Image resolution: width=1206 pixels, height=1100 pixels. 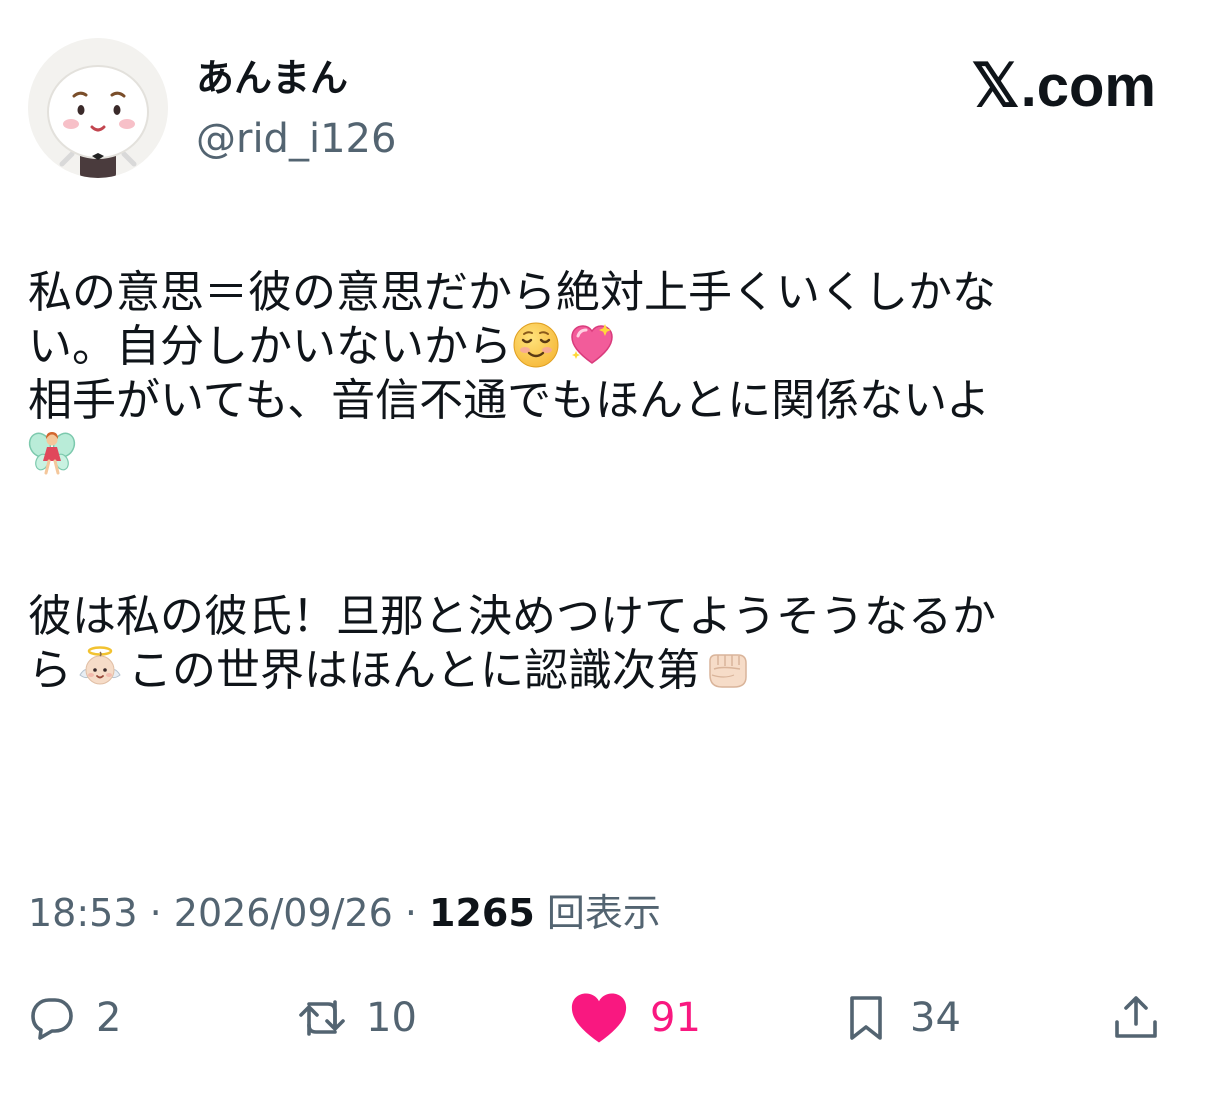 I want to click on retweet-count: 10, so click(x=391, y=1018).